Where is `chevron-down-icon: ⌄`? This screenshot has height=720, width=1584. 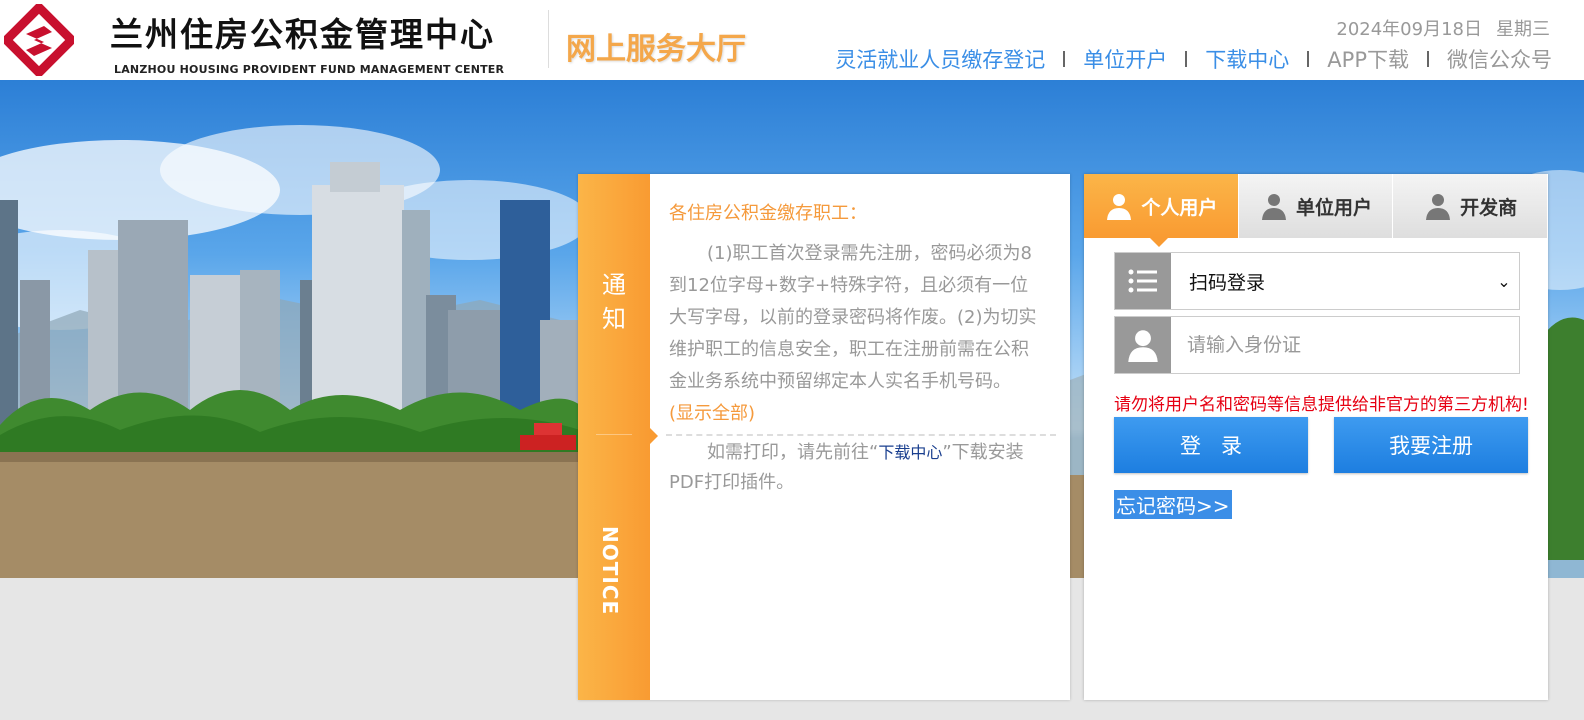
chevron-down-icon: ⌄ is located at coordinates (1504, 281).